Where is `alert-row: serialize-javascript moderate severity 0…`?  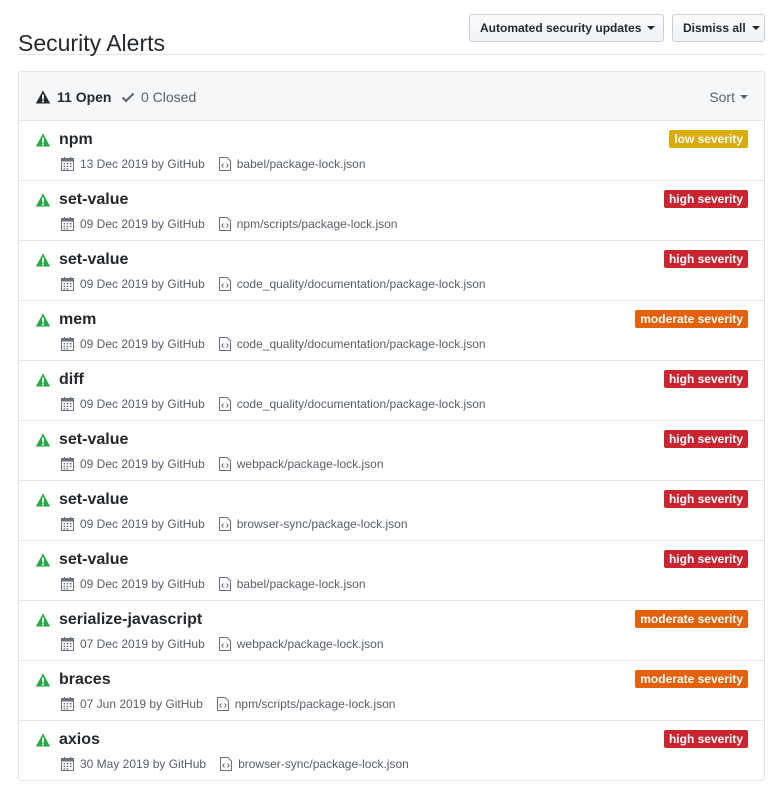
alert-row: serialize-javascript moderate severity 0… is located at coordinates (391, 631).